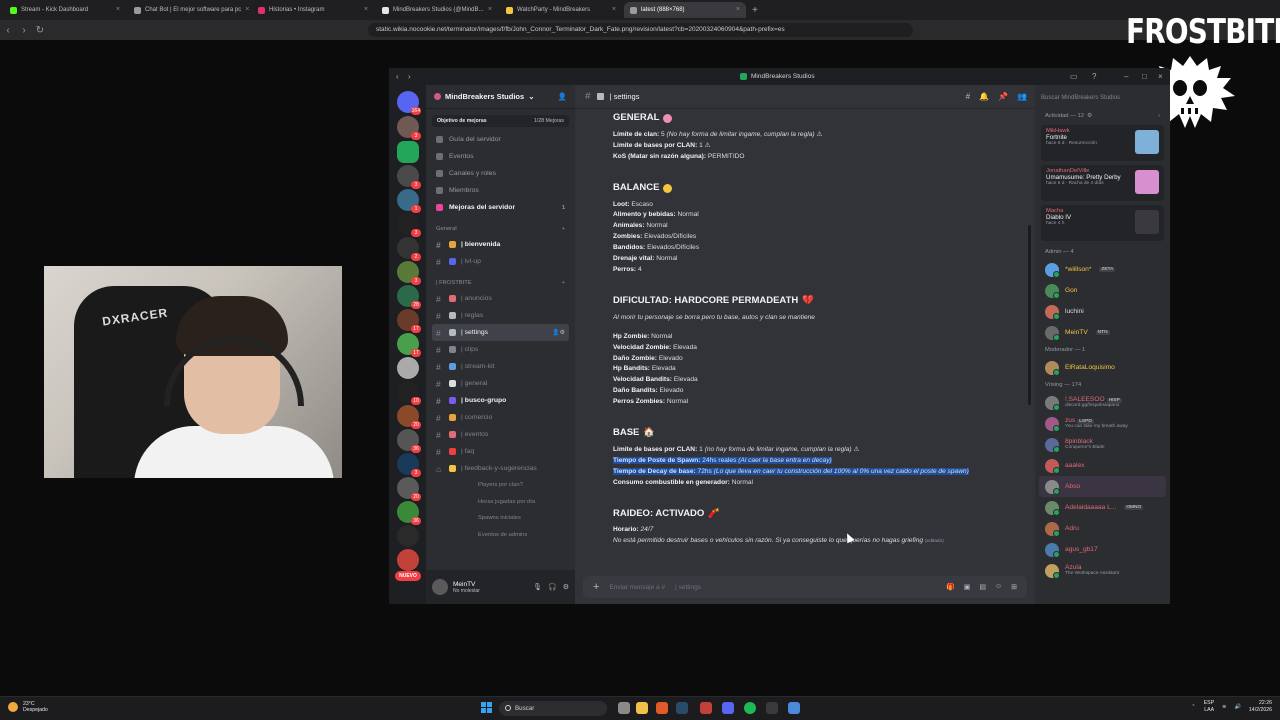 The height and width of the screenshot is (720, 1280). I want to click on channel-comercio: # | comercio, so click(500, 417).